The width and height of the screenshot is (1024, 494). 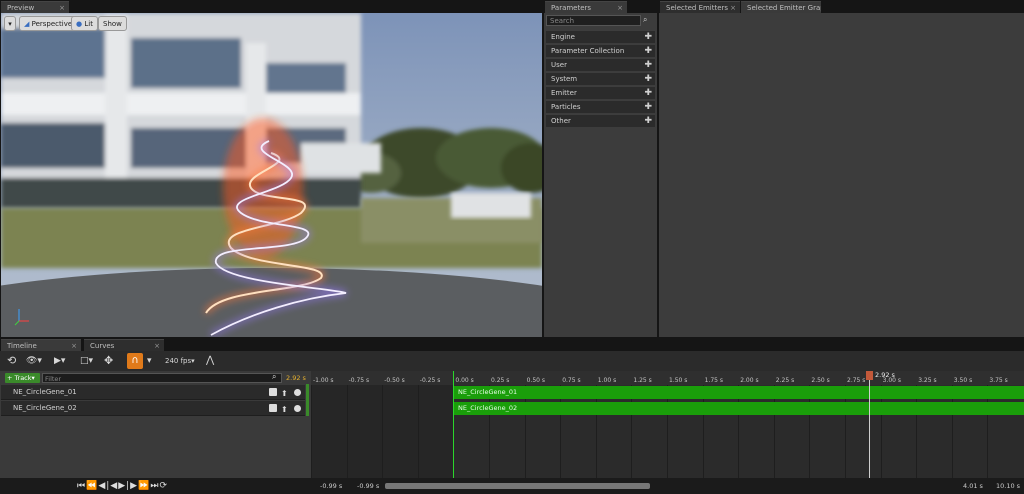 I want to click on param-category-engine: Engine ✚, so click(x=600, y=36).